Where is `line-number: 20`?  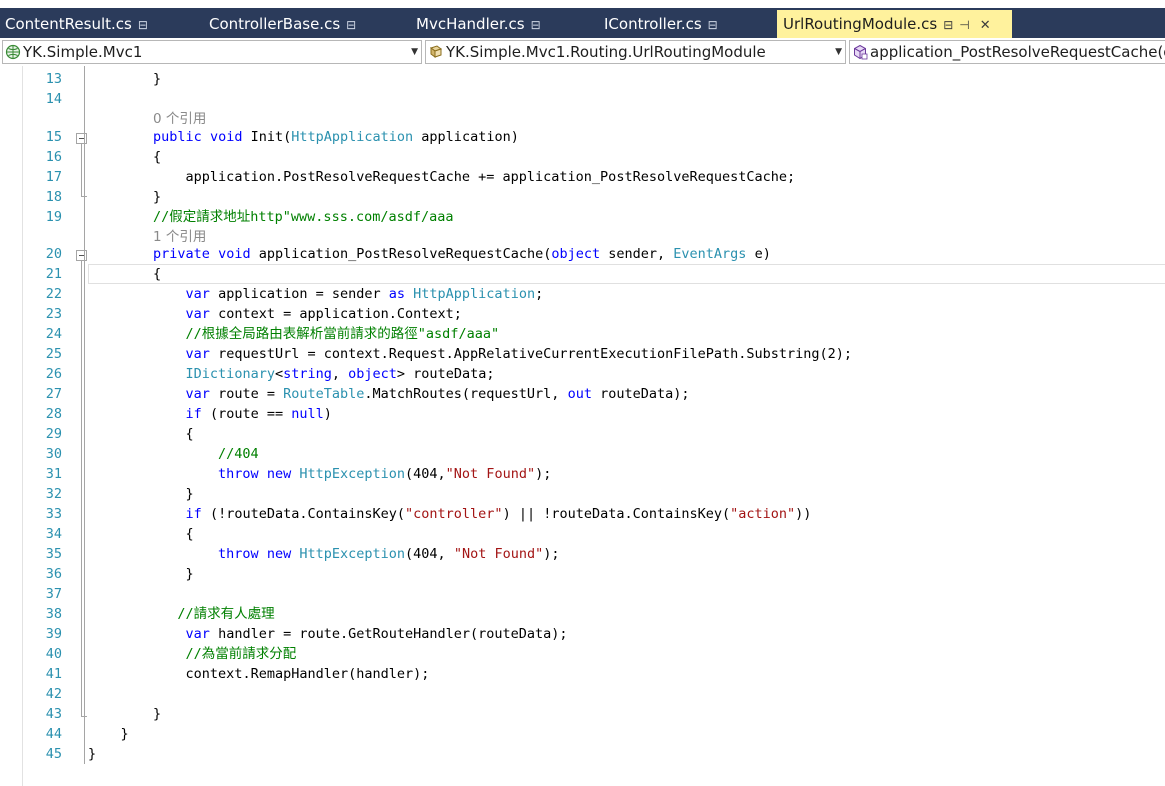
line-number: 20 is located at coordinates (53, 254).